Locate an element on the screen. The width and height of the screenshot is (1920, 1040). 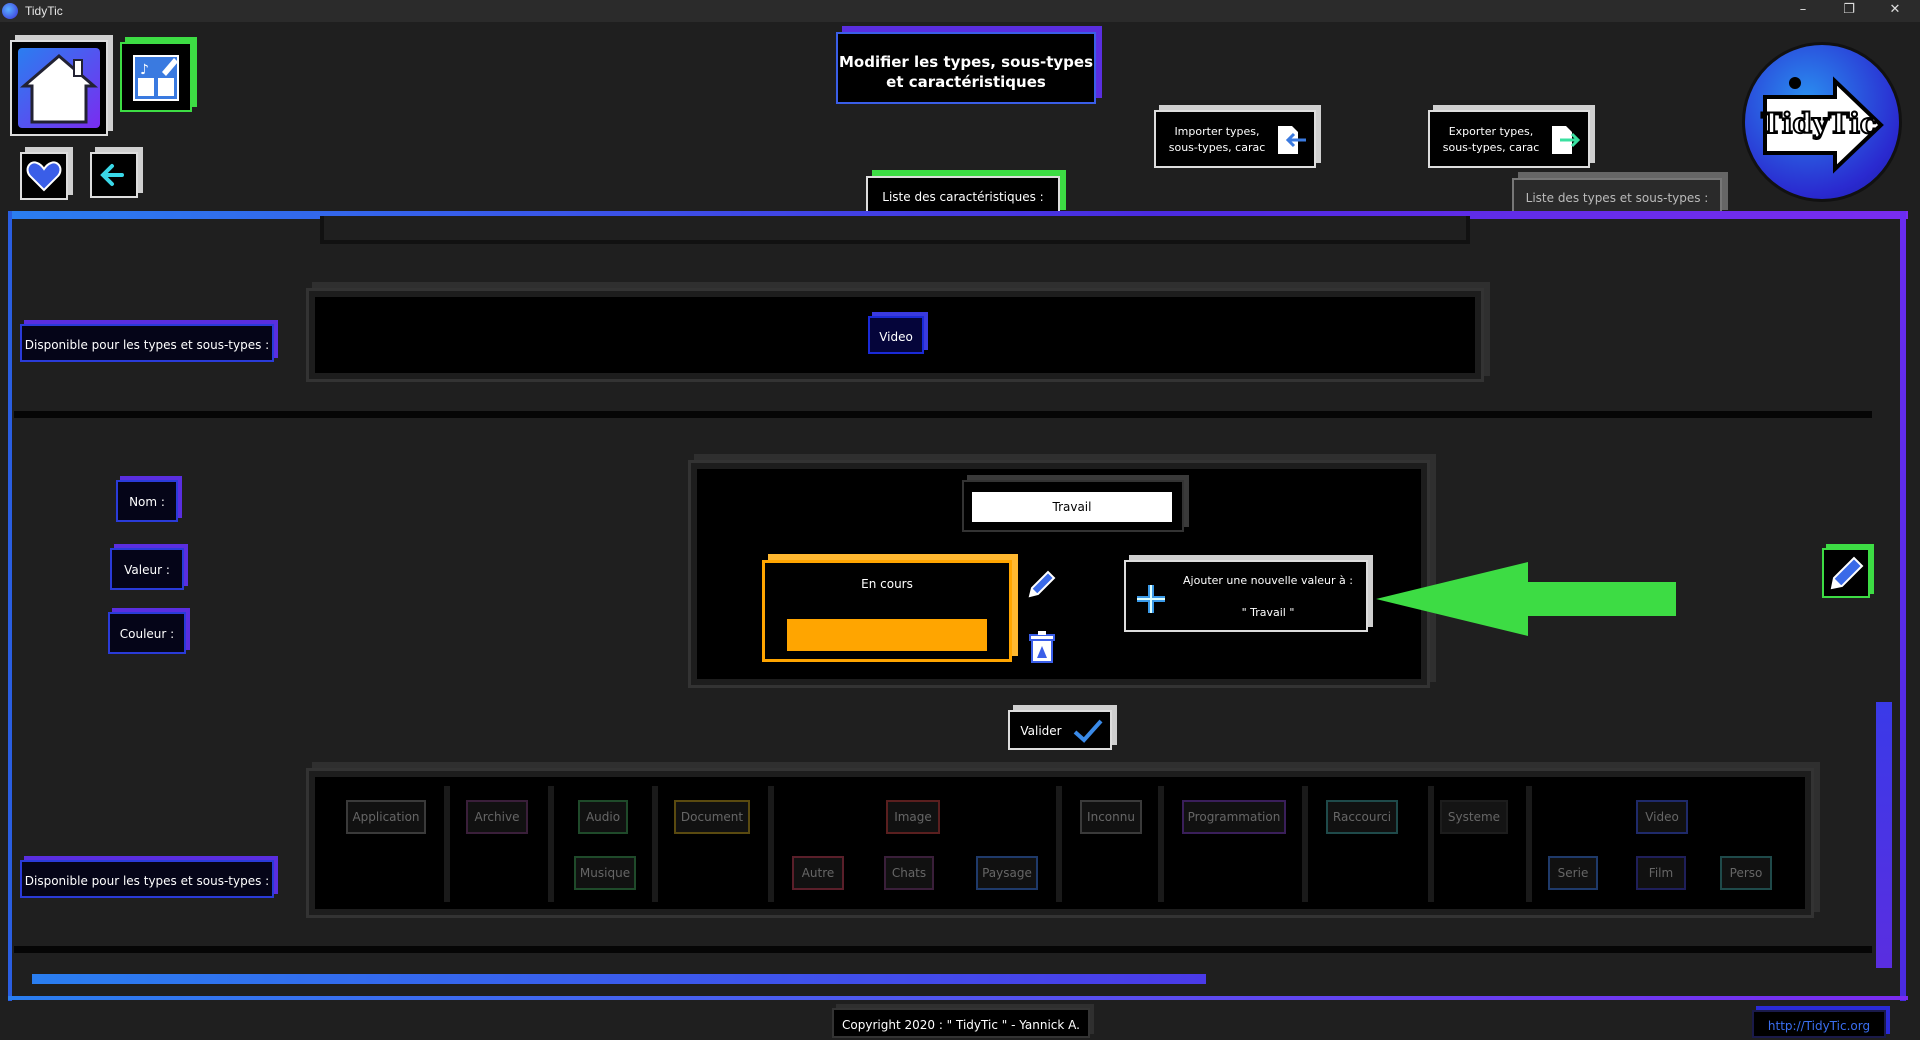
import-label-line1: Importer types, is located at coordinates (1217, 131).